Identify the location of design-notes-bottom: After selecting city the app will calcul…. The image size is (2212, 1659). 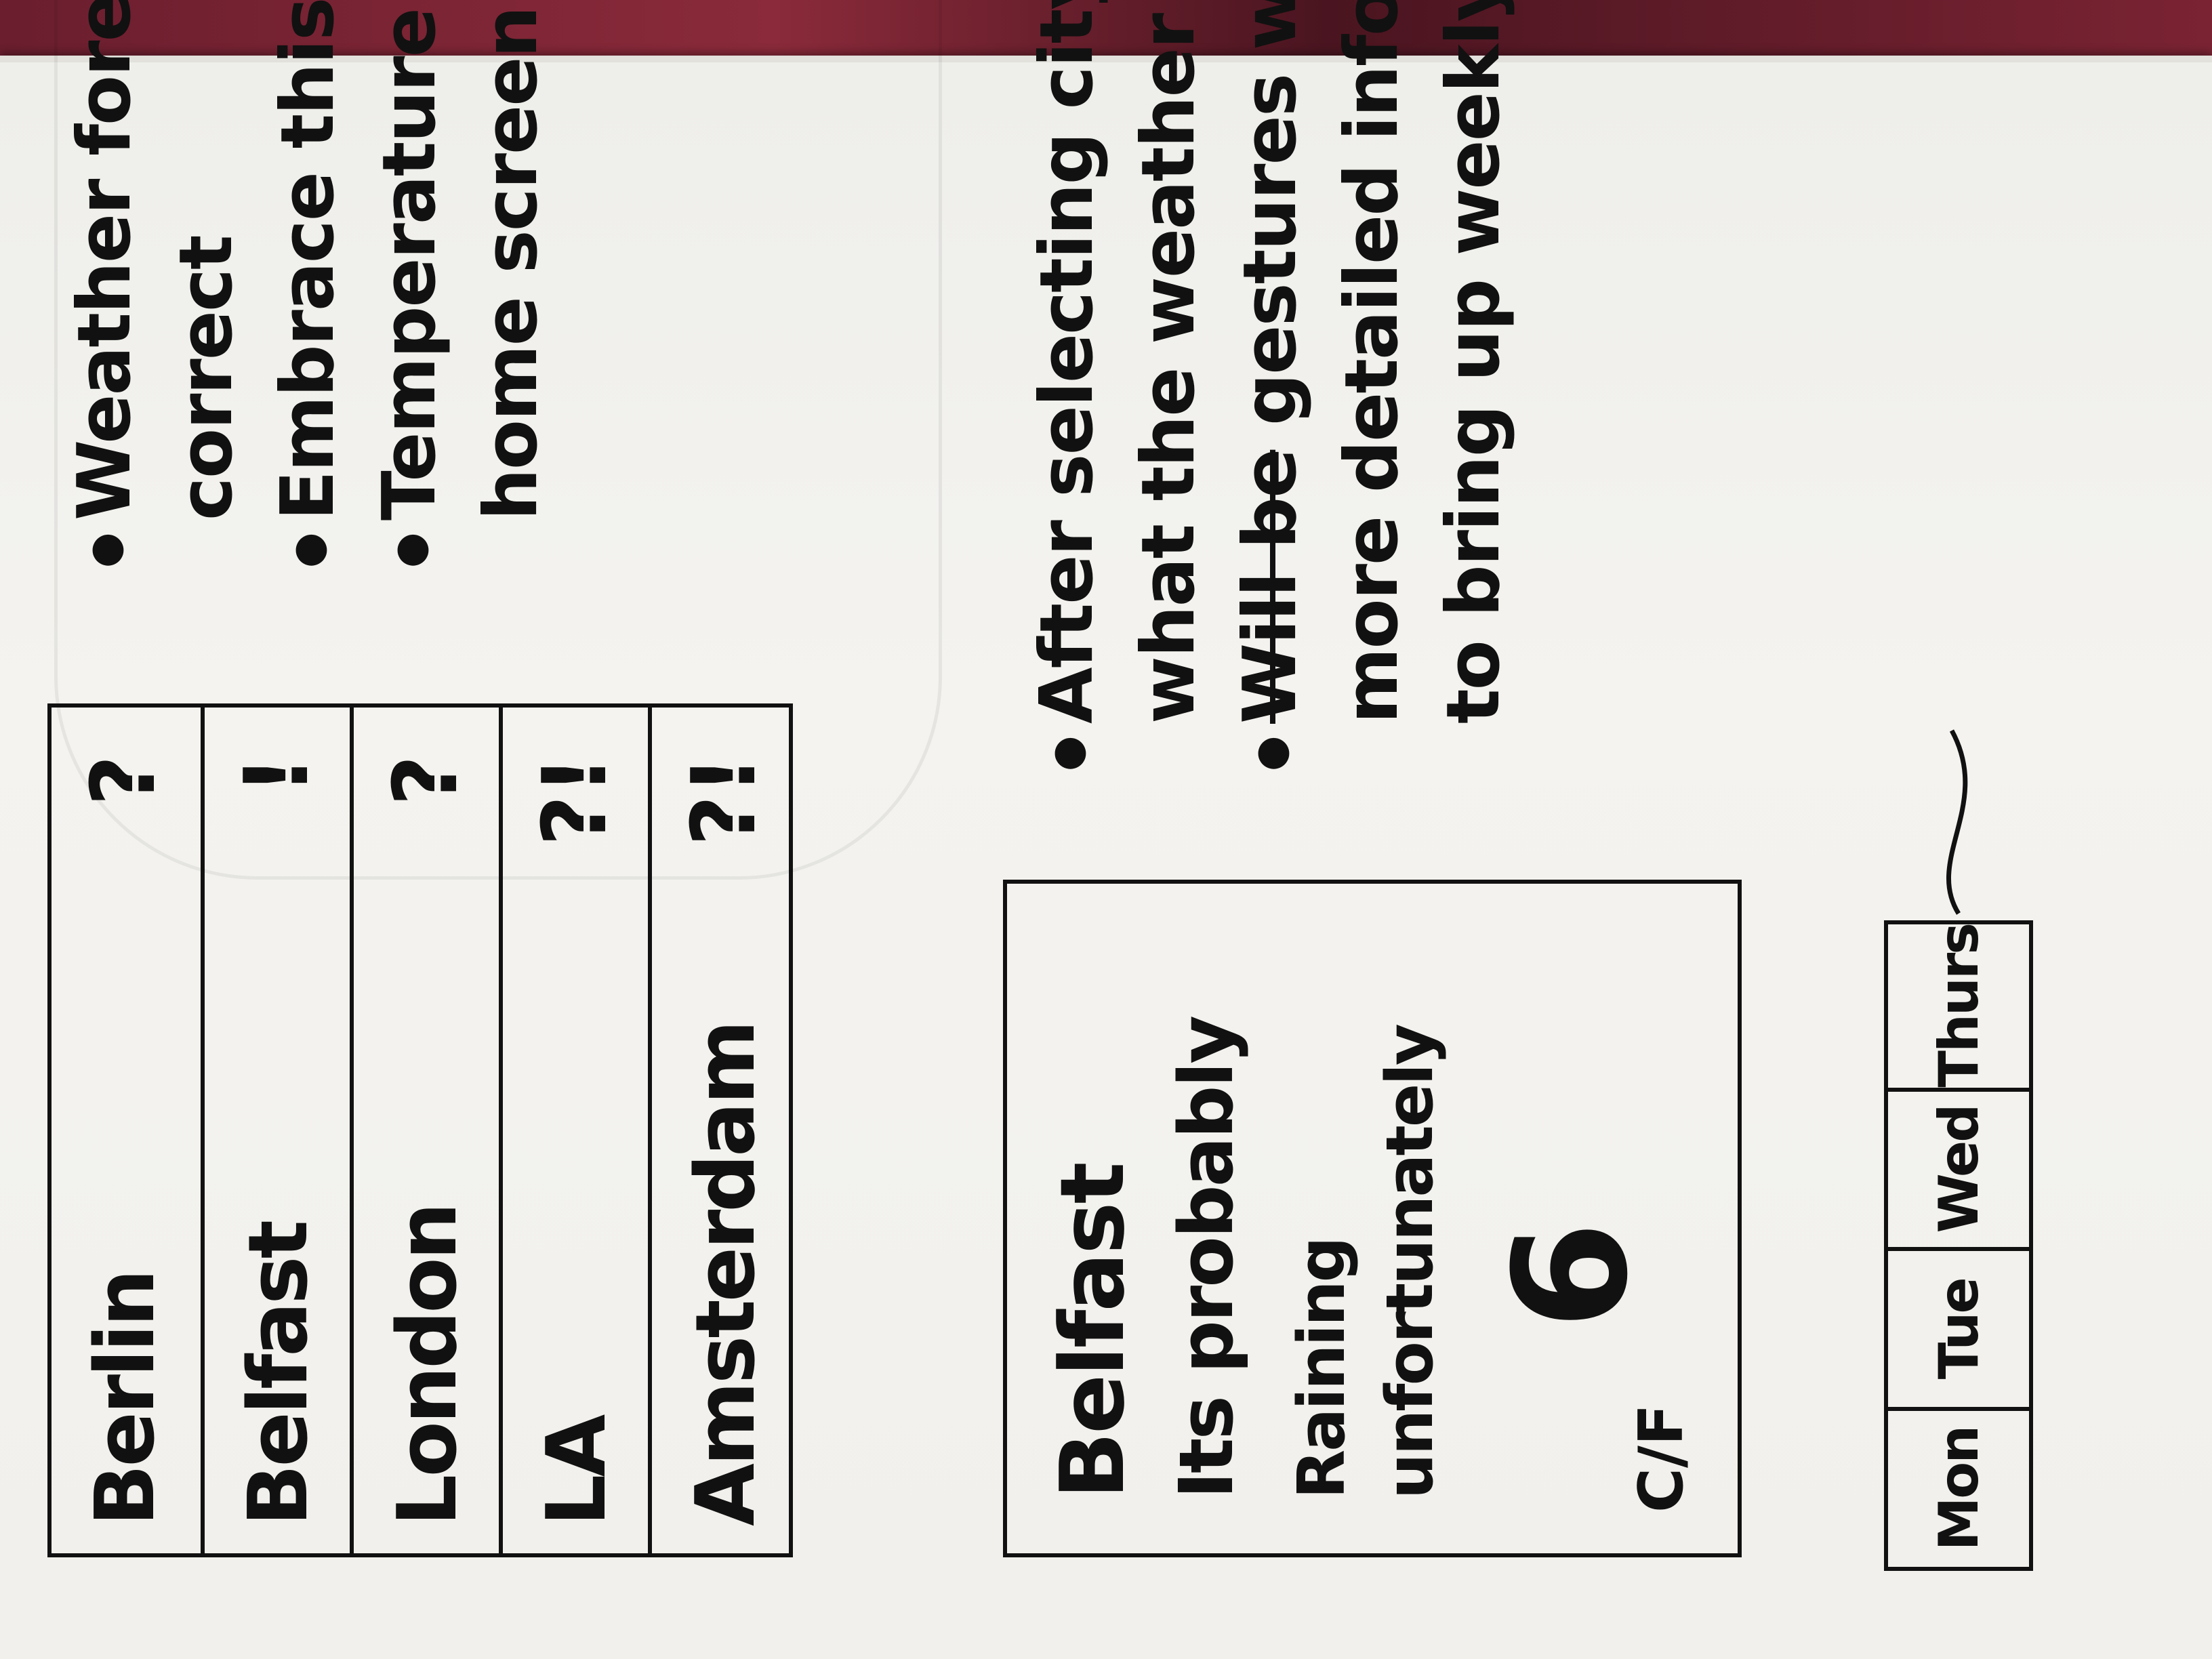
(1271, 385).